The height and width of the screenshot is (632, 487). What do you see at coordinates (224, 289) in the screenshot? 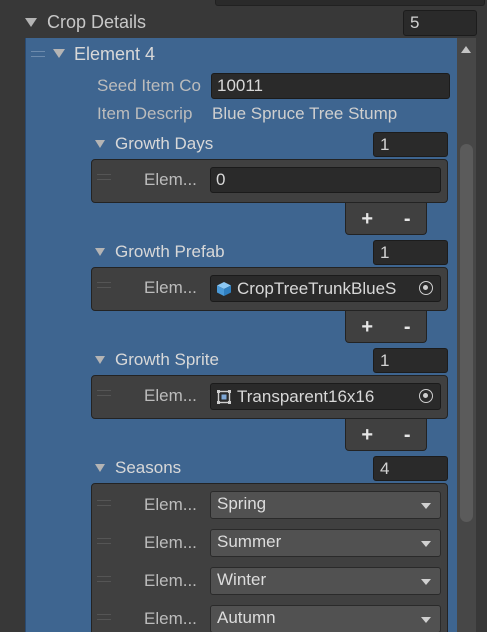
I see `prefab-cube-icon` at bounding box center [224, 289].